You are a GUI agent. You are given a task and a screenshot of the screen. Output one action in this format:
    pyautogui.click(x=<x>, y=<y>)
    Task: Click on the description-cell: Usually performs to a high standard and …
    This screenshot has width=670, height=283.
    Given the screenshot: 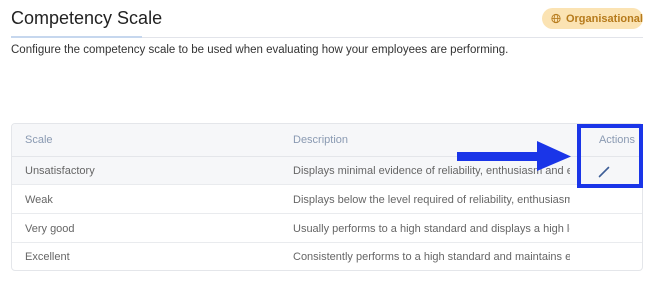 What is the action you would take?
    pyautogui.click(x=431, y=228)
    